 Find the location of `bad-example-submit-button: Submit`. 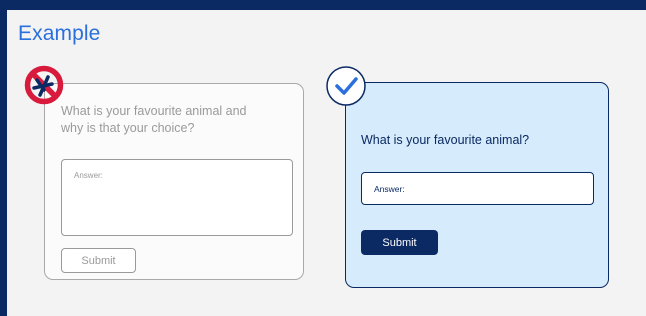

bad-example-submit-button: Submit is located at coordinates (98, 260).